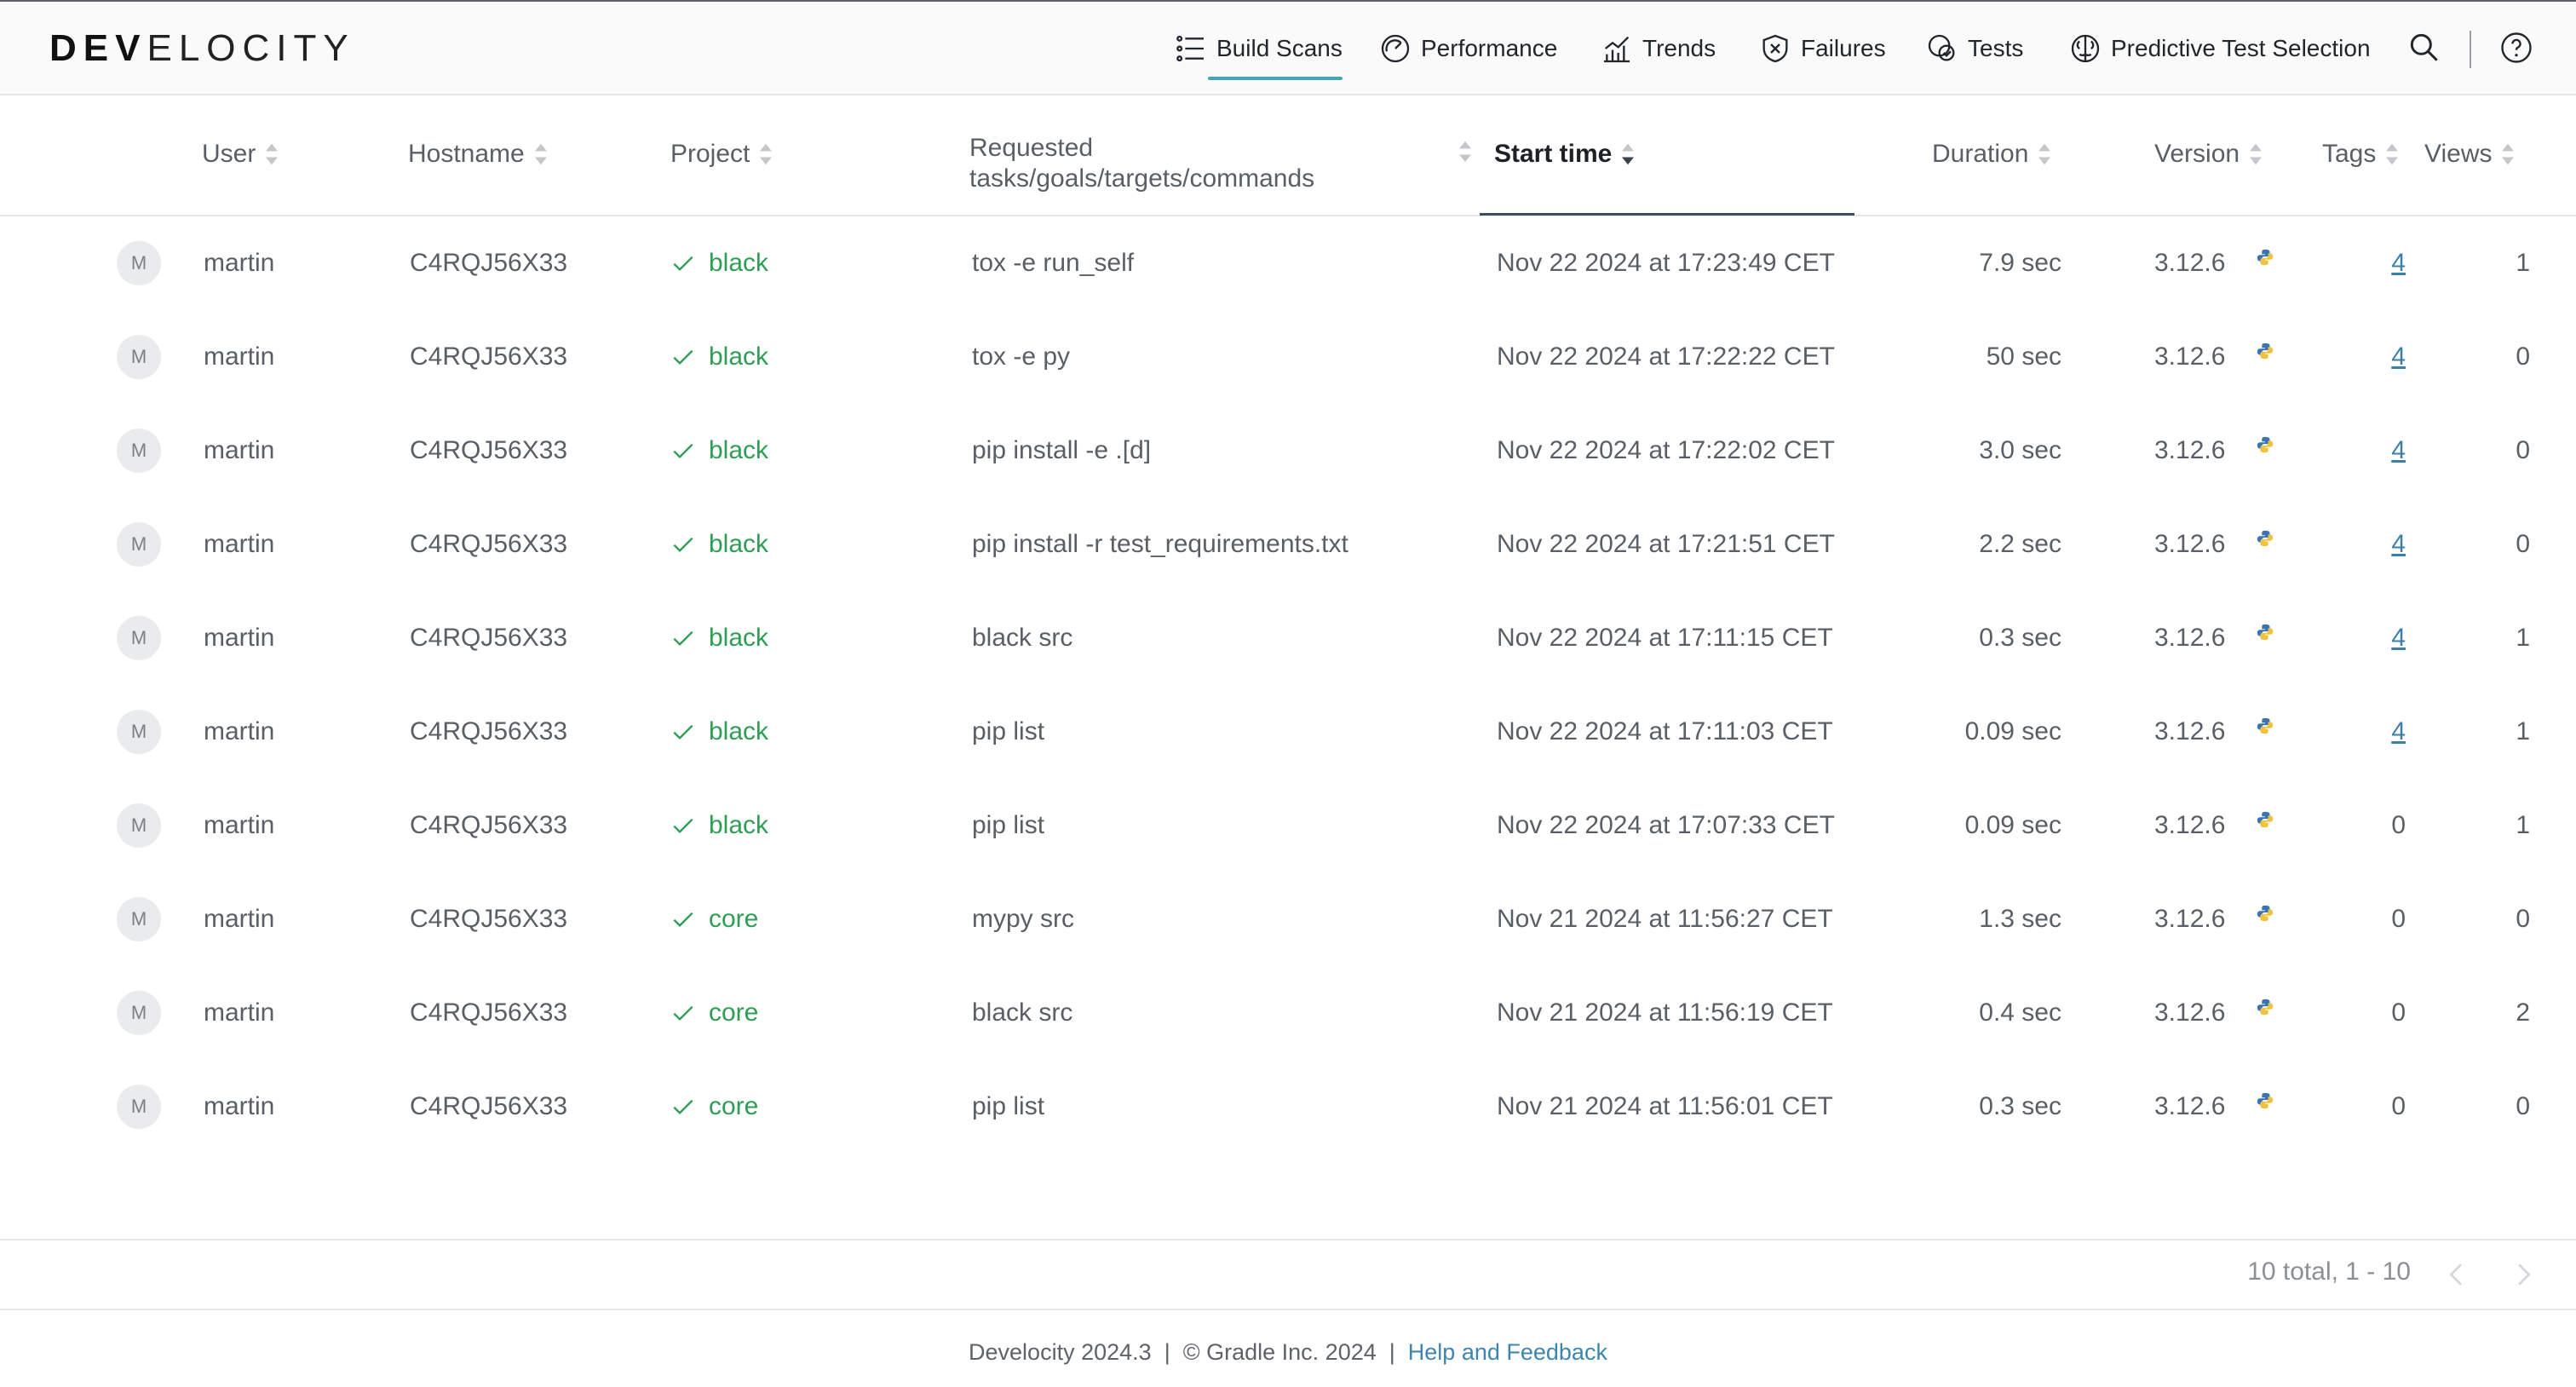 The height and width of the screenshot is (1387, 2576). What do you see at coordinates (1658, 48) in the screenshot?
I see `nav-trends: Trends` at bounding box center [1658, 48].